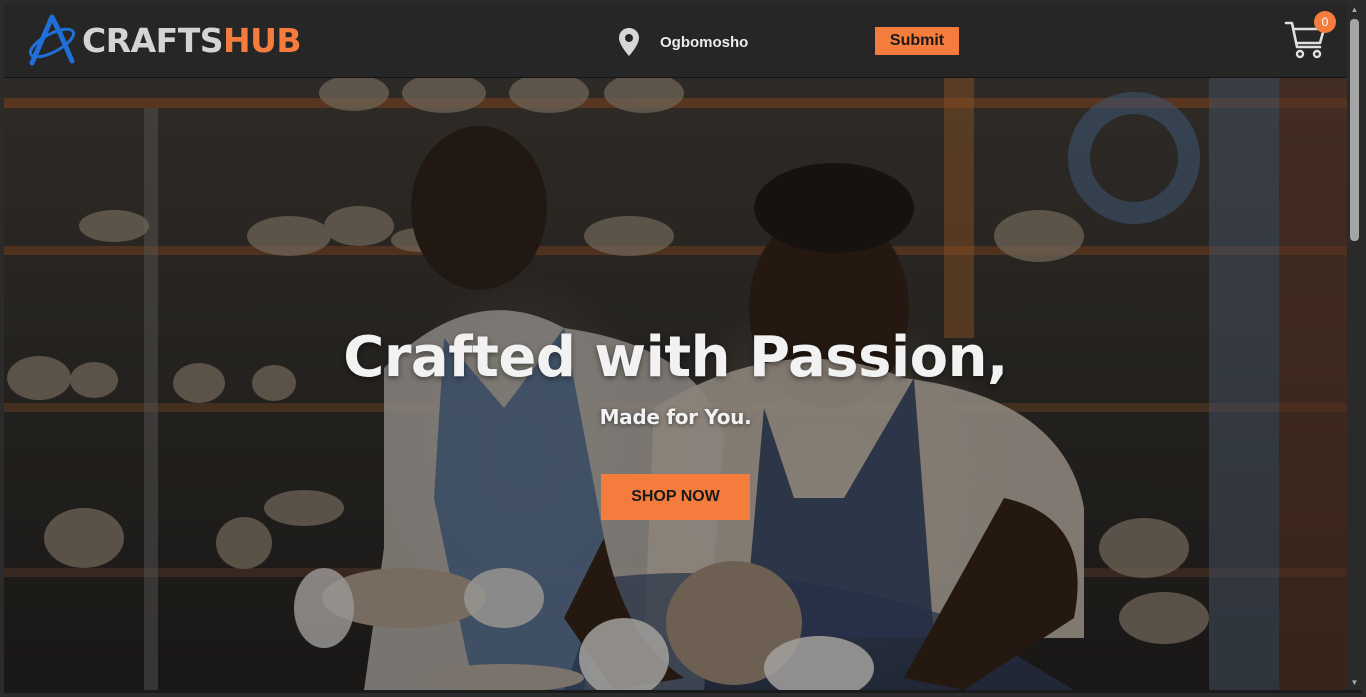 The image size is (1366, 697). What do you see at coordinates (1354, 10) in the screenshot?
I see `scroll-up-arrow-icon: ▲` at bounding box center [1354, 10].